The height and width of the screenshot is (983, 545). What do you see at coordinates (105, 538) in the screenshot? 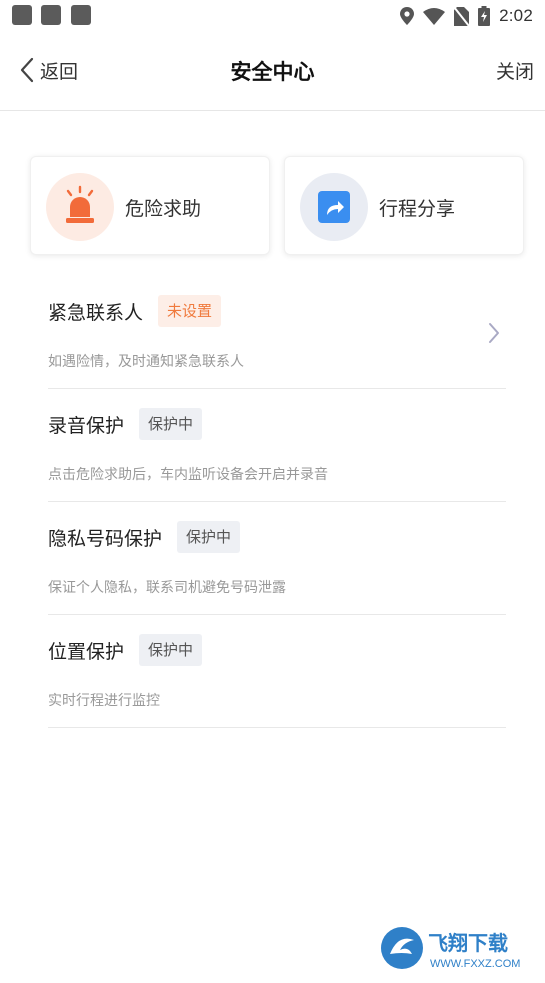
I see `item-title: 隐私号码保护` at bounding box center [105, 538].